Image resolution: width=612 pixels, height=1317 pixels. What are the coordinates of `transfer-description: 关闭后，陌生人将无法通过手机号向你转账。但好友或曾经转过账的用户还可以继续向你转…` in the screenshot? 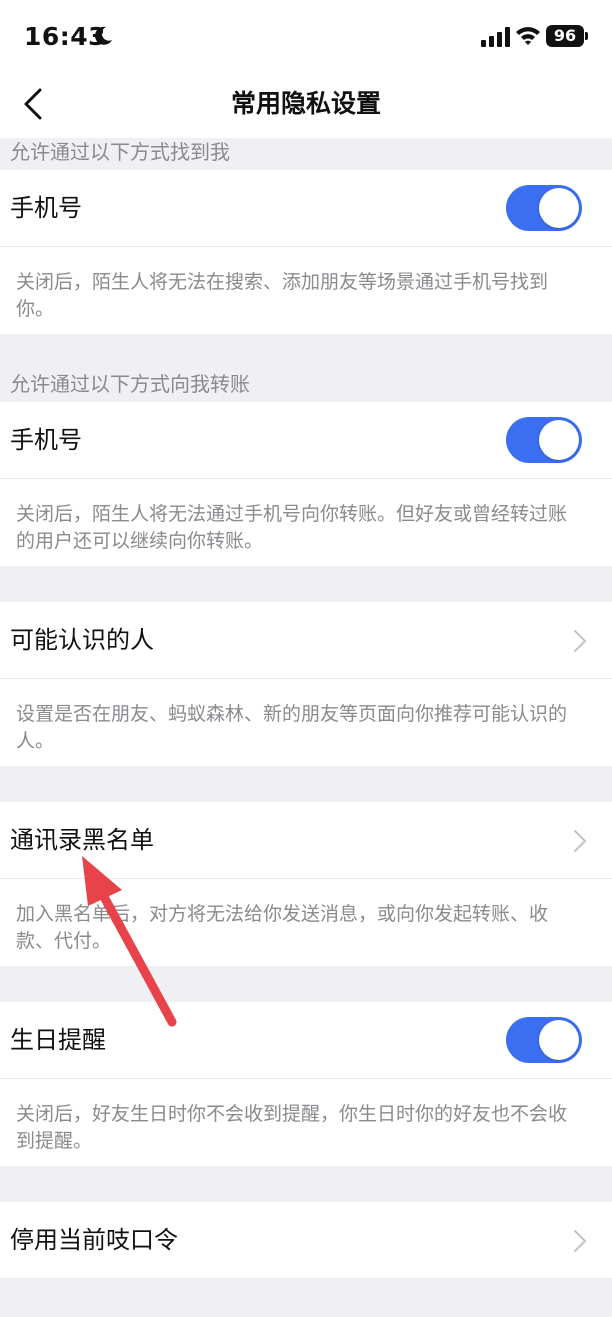 It's located at (306, 522).